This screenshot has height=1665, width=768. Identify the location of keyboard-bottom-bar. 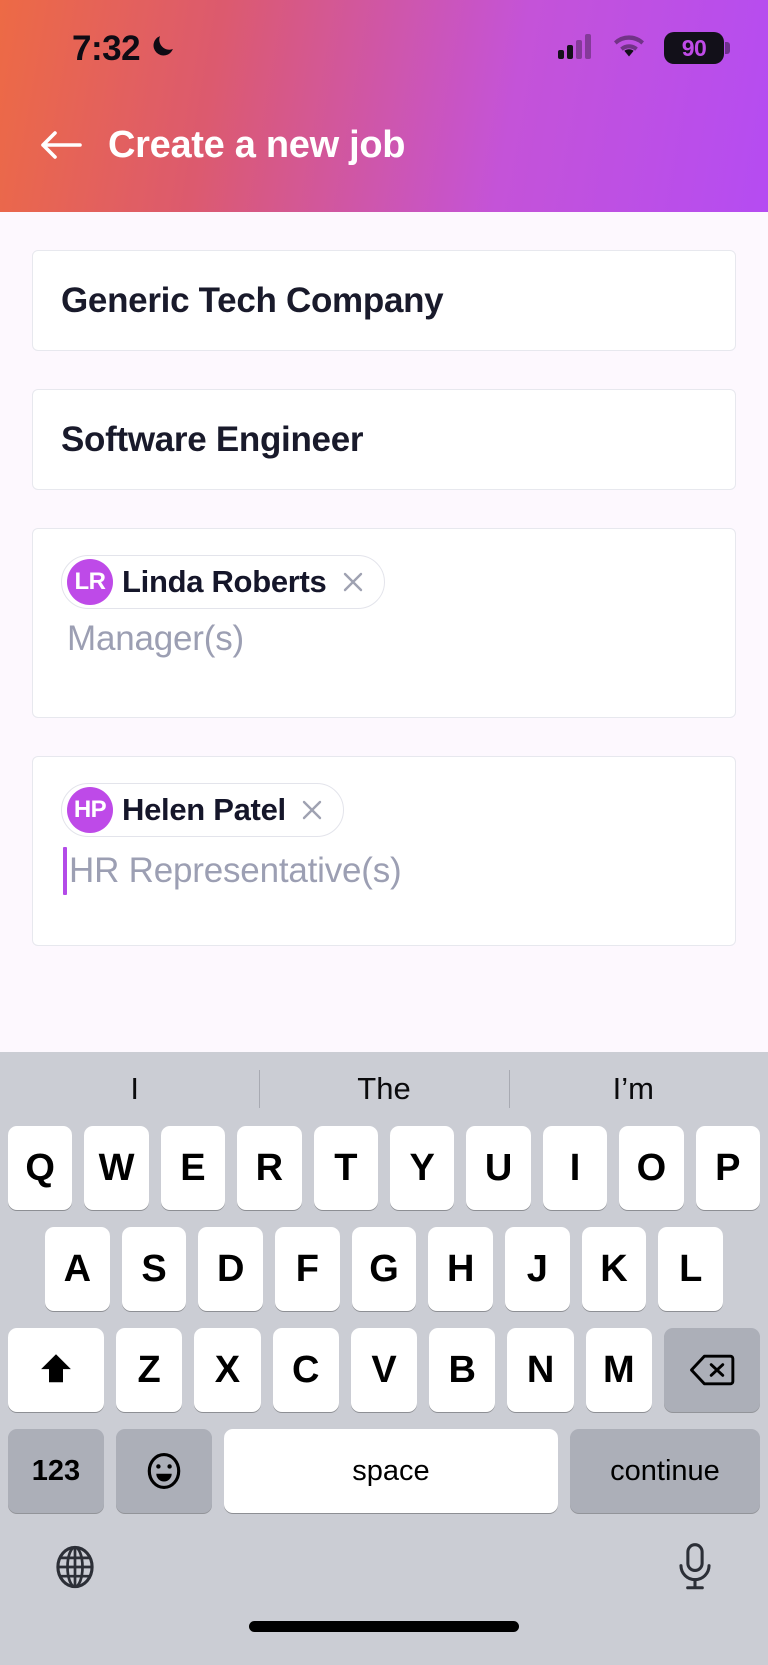
(384, 1567).